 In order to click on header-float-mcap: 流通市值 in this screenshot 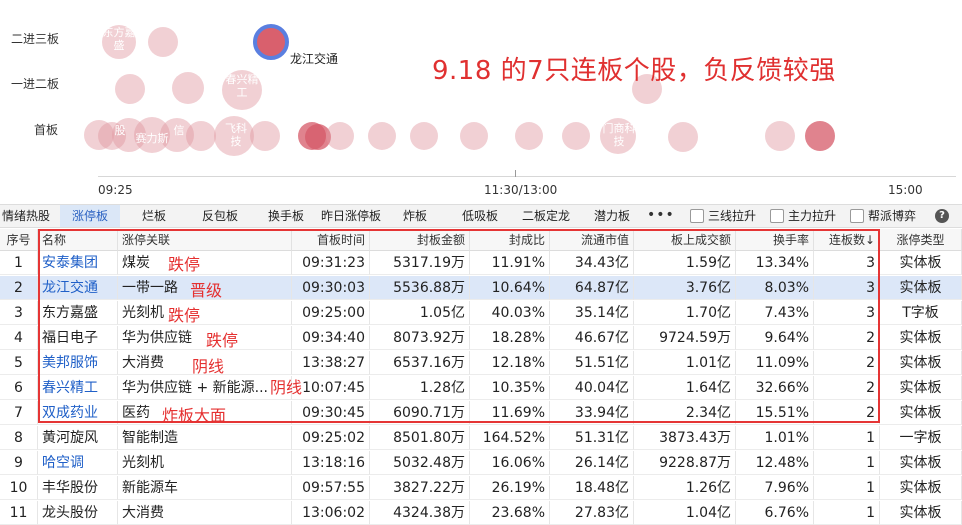, I will do `click(592, 240)`.